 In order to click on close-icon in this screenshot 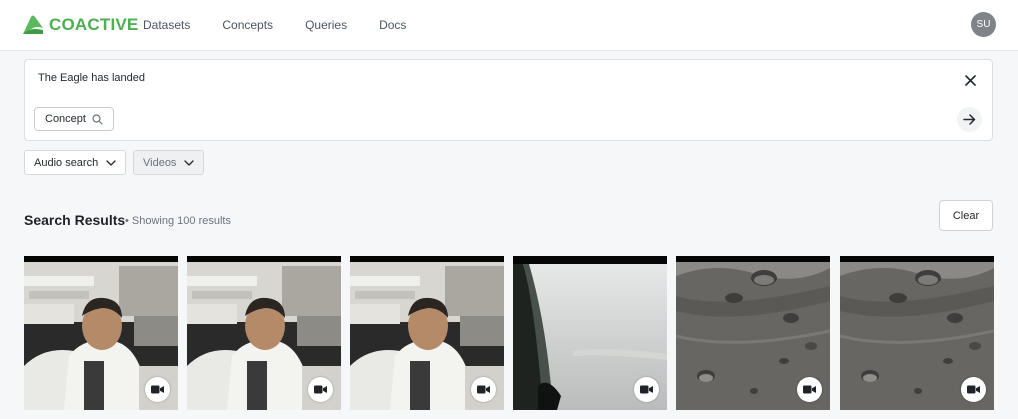, I will do `click(970, 80)`.